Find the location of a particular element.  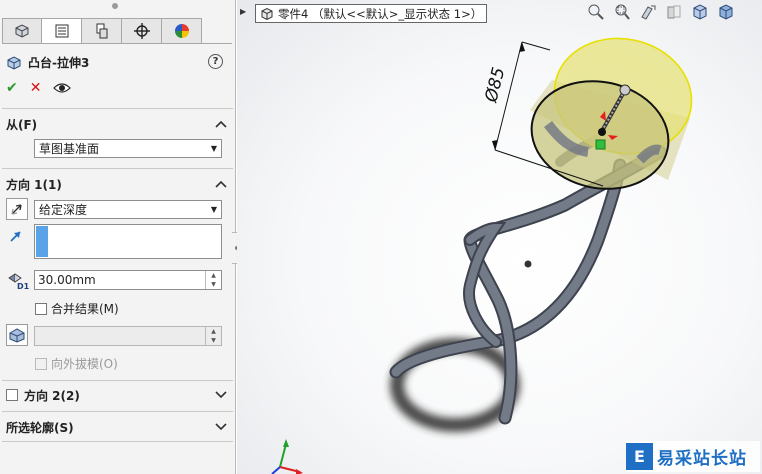

draft-angle-input: ▲ ▼ is located at coordinates (128, 336).